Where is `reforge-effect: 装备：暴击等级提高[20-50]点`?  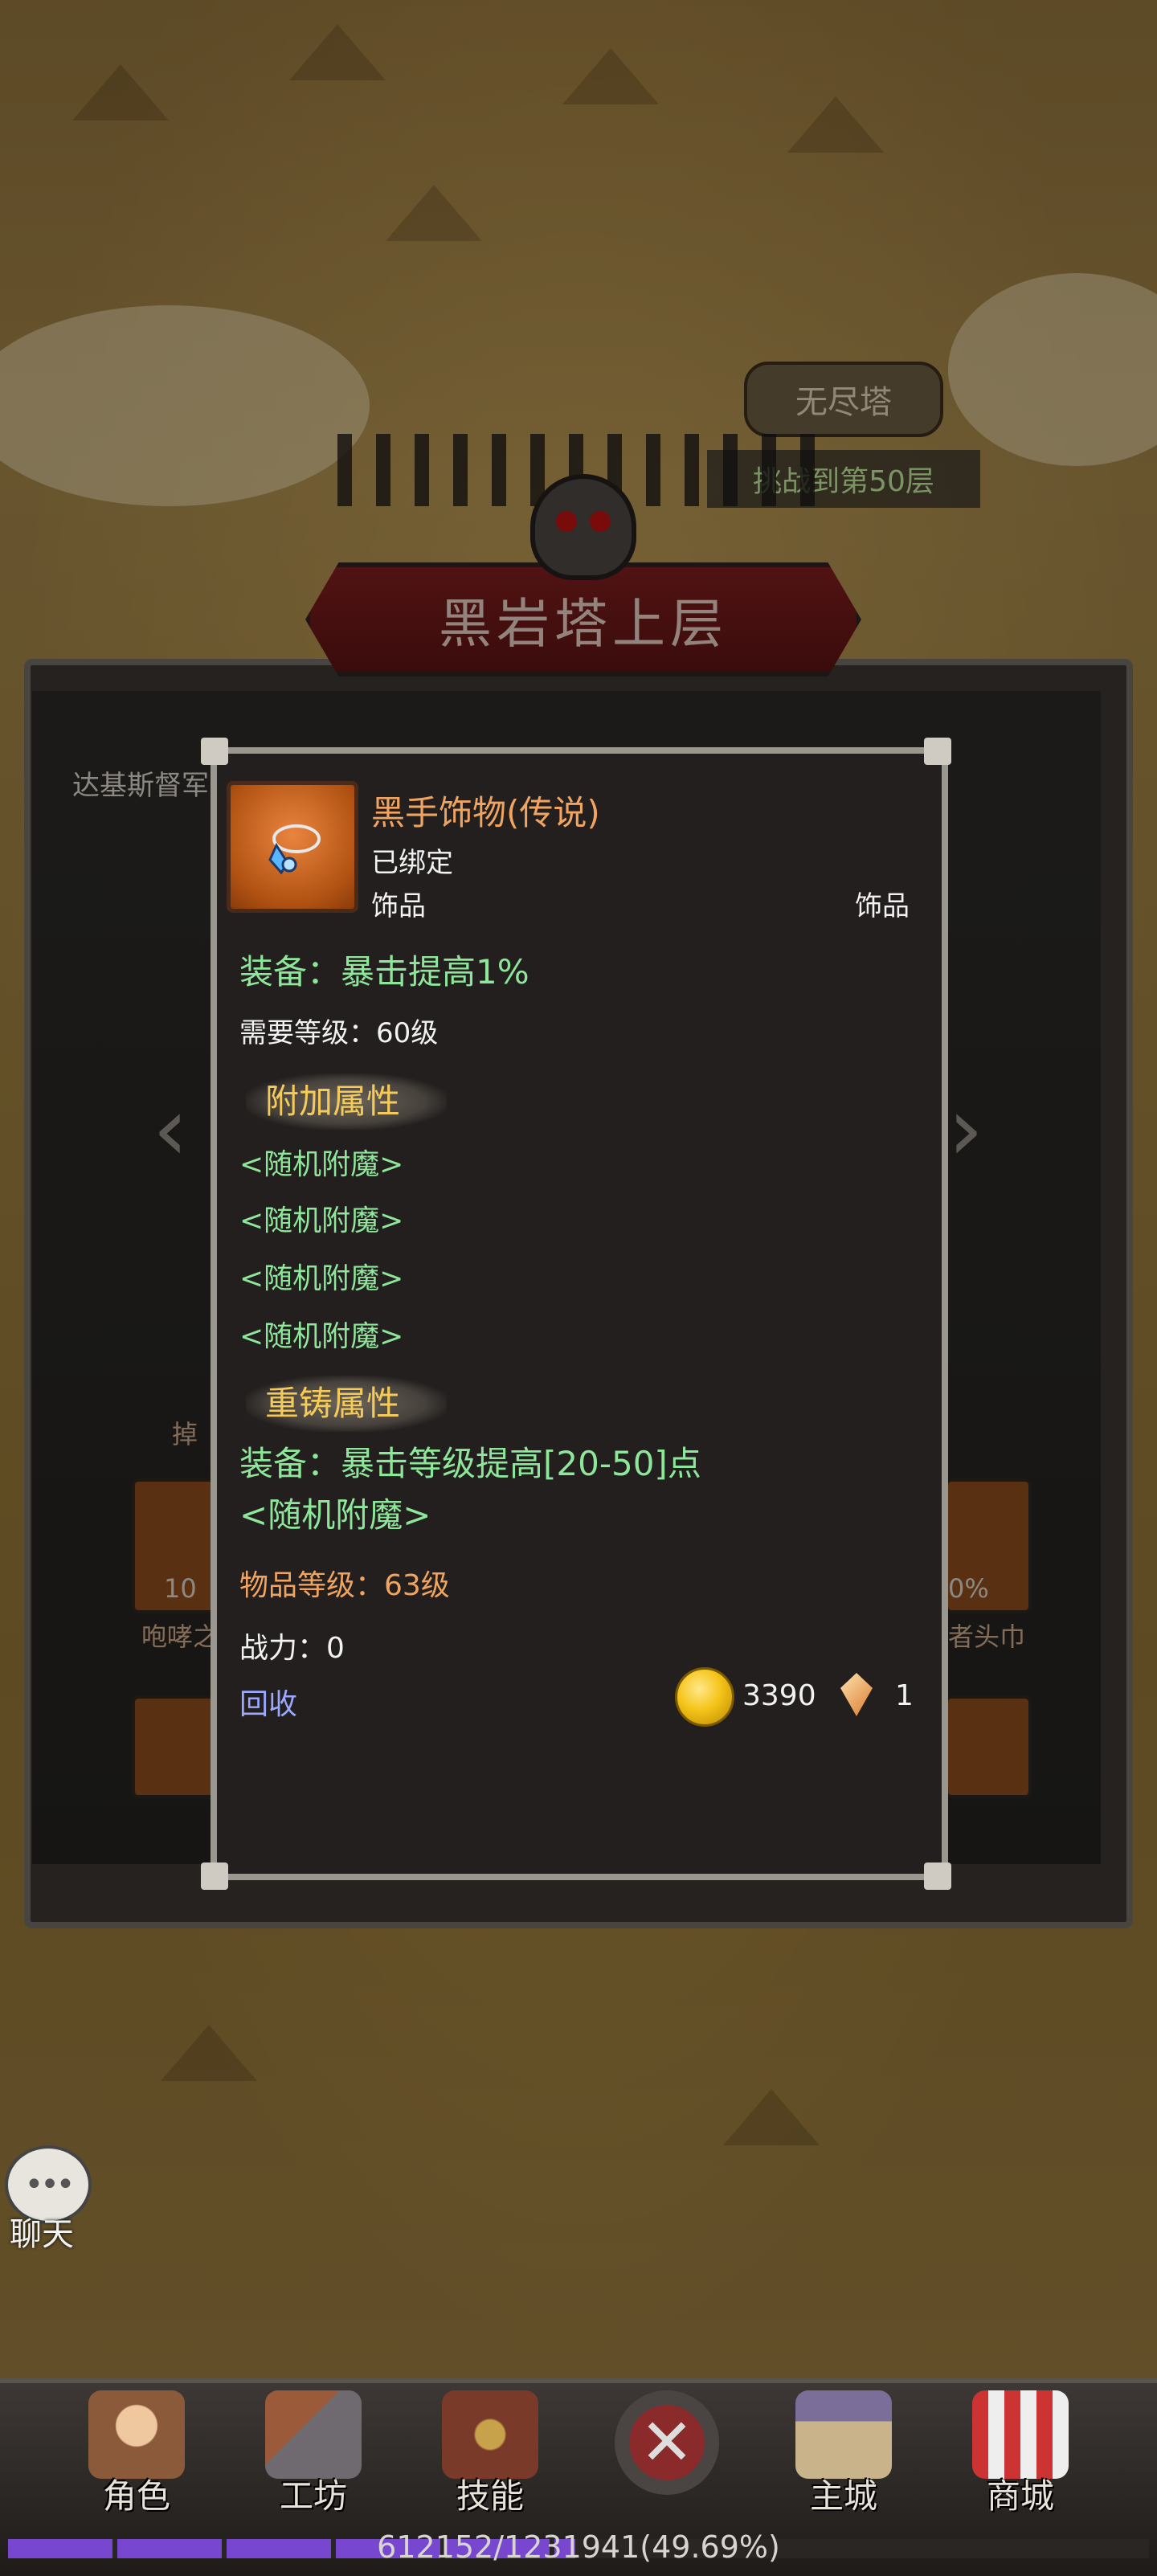
reforge-effect: 装备：暴击等级提高[20-50]点 is located at coordinates (470, 1463).